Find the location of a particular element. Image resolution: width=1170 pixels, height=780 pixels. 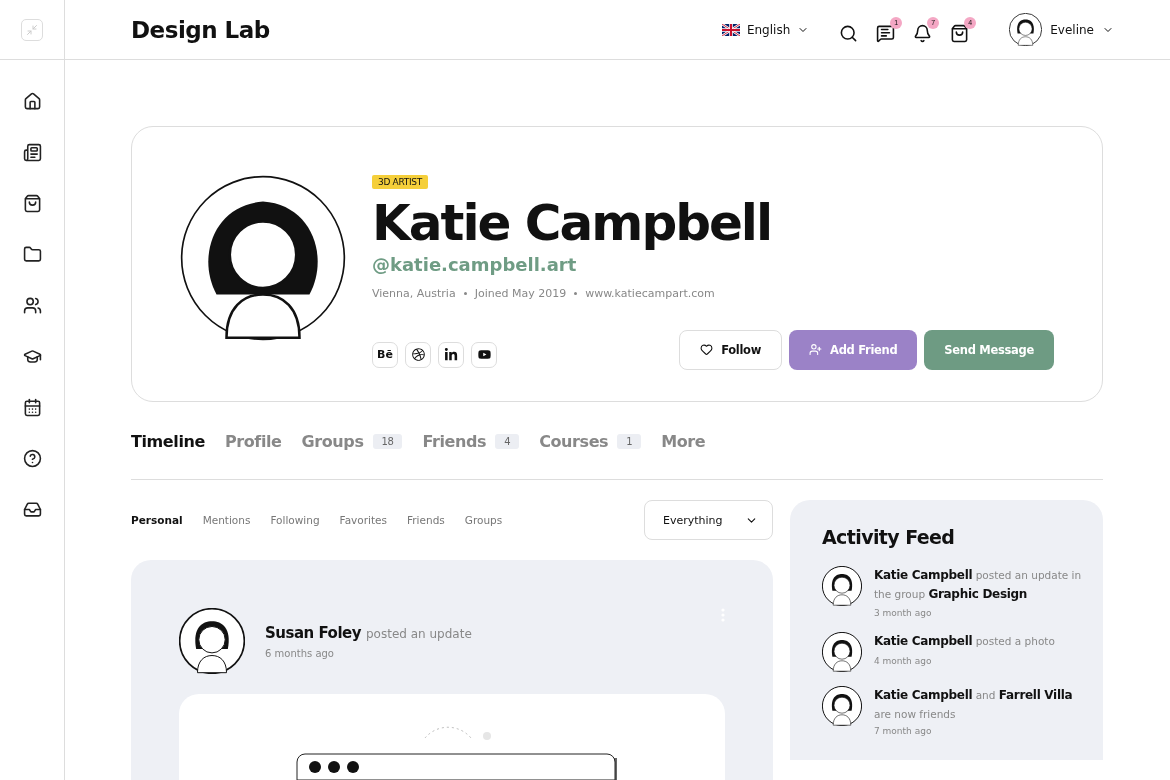

profile-meta: Vienna, Austria is located at coordinates (414, 293).